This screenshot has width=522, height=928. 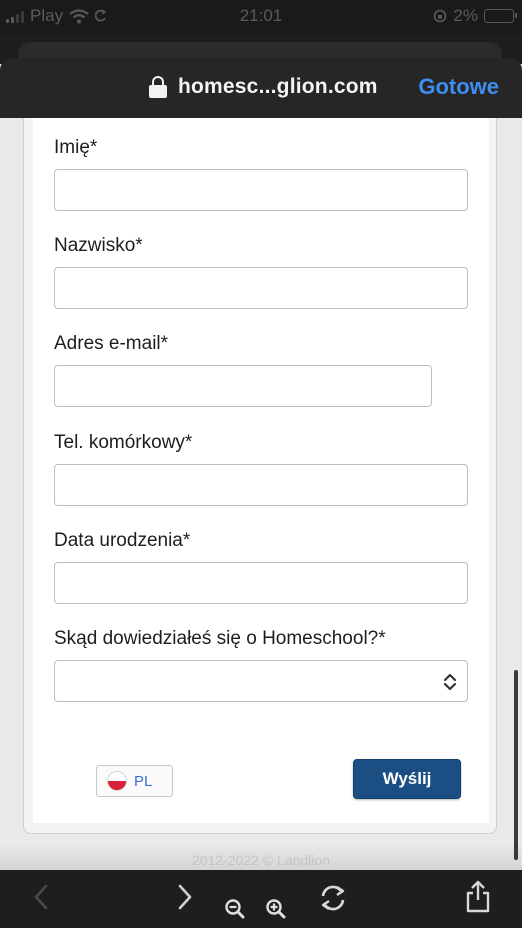 What do you see at coordinates (111, 343) in the screenshot?
I see `email-label: Adres e-mail*` at bounding box center [111, 343].